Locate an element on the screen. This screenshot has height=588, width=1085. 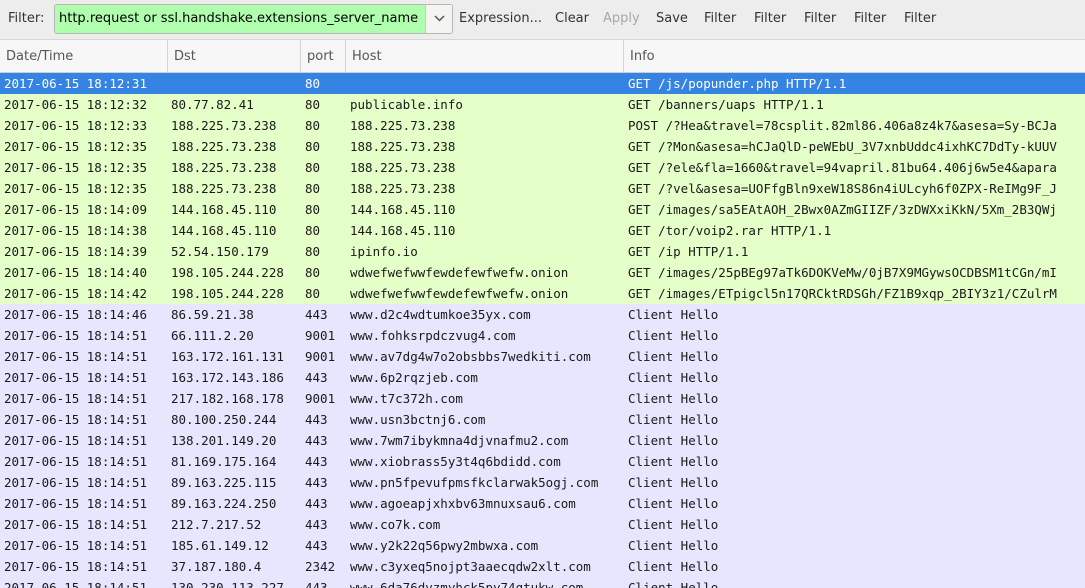
cell-datetime: 2017-06-15 18:14:09 is located at coordinates (75, 209).